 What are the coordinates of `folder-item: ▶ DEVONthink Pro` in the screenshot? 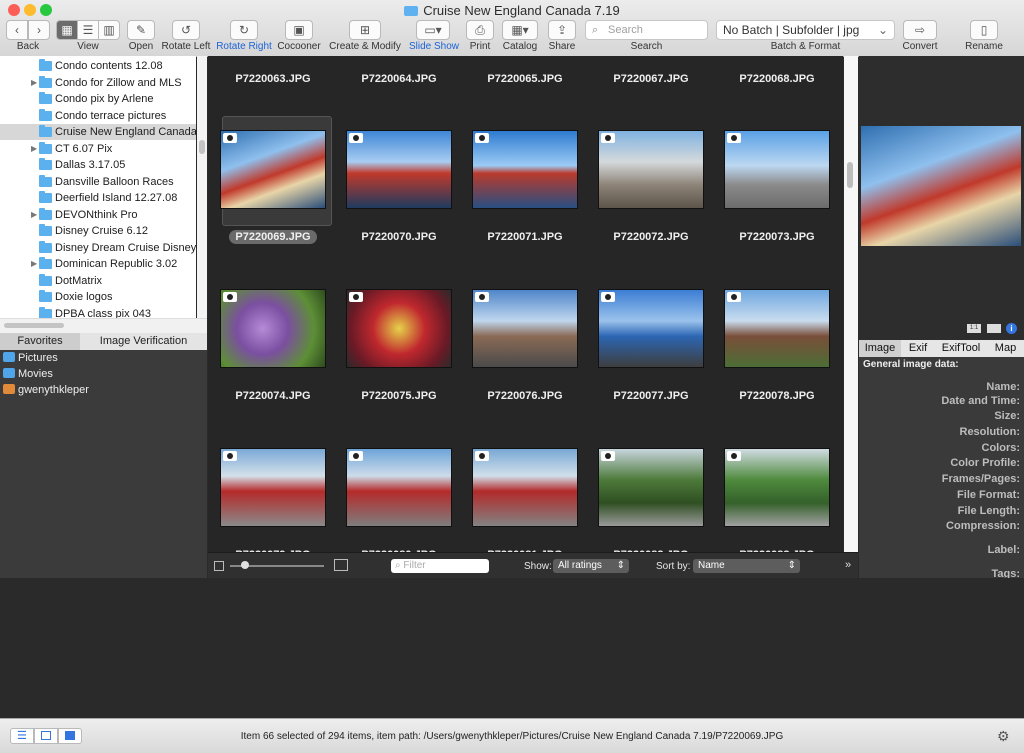 It's located at (98, 215).